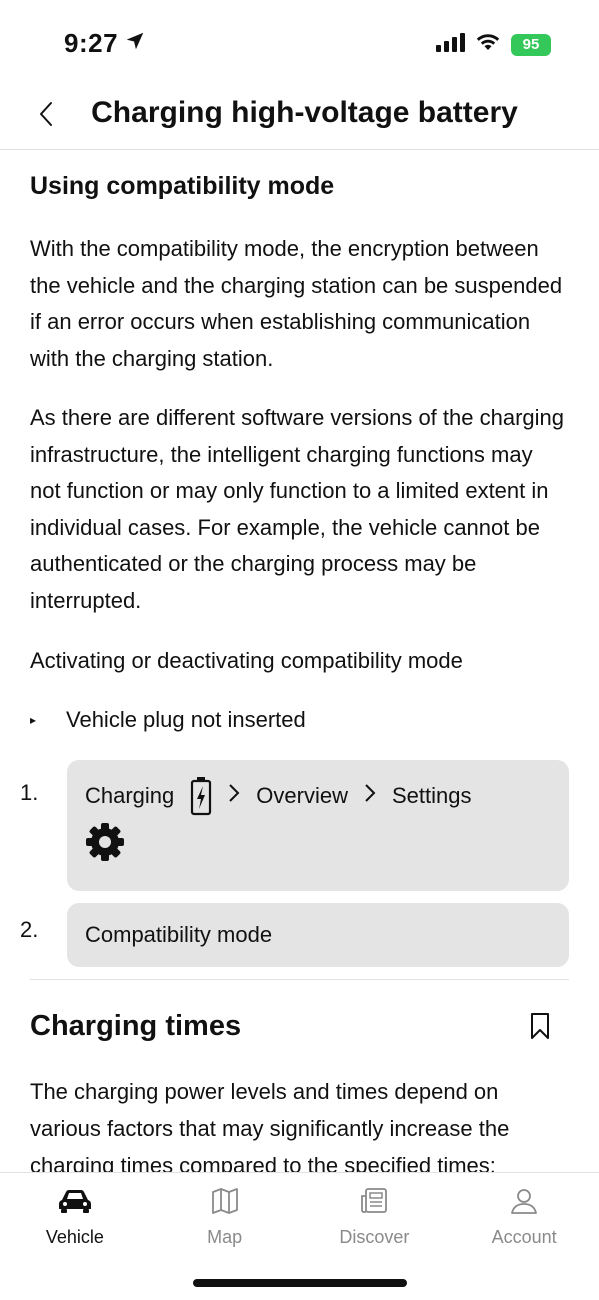 The width and height of the screenshot is (599, 1300). Describe the element at coordinates (201, 796) in the screenshot. I see `battery-charging-icon` at that location.